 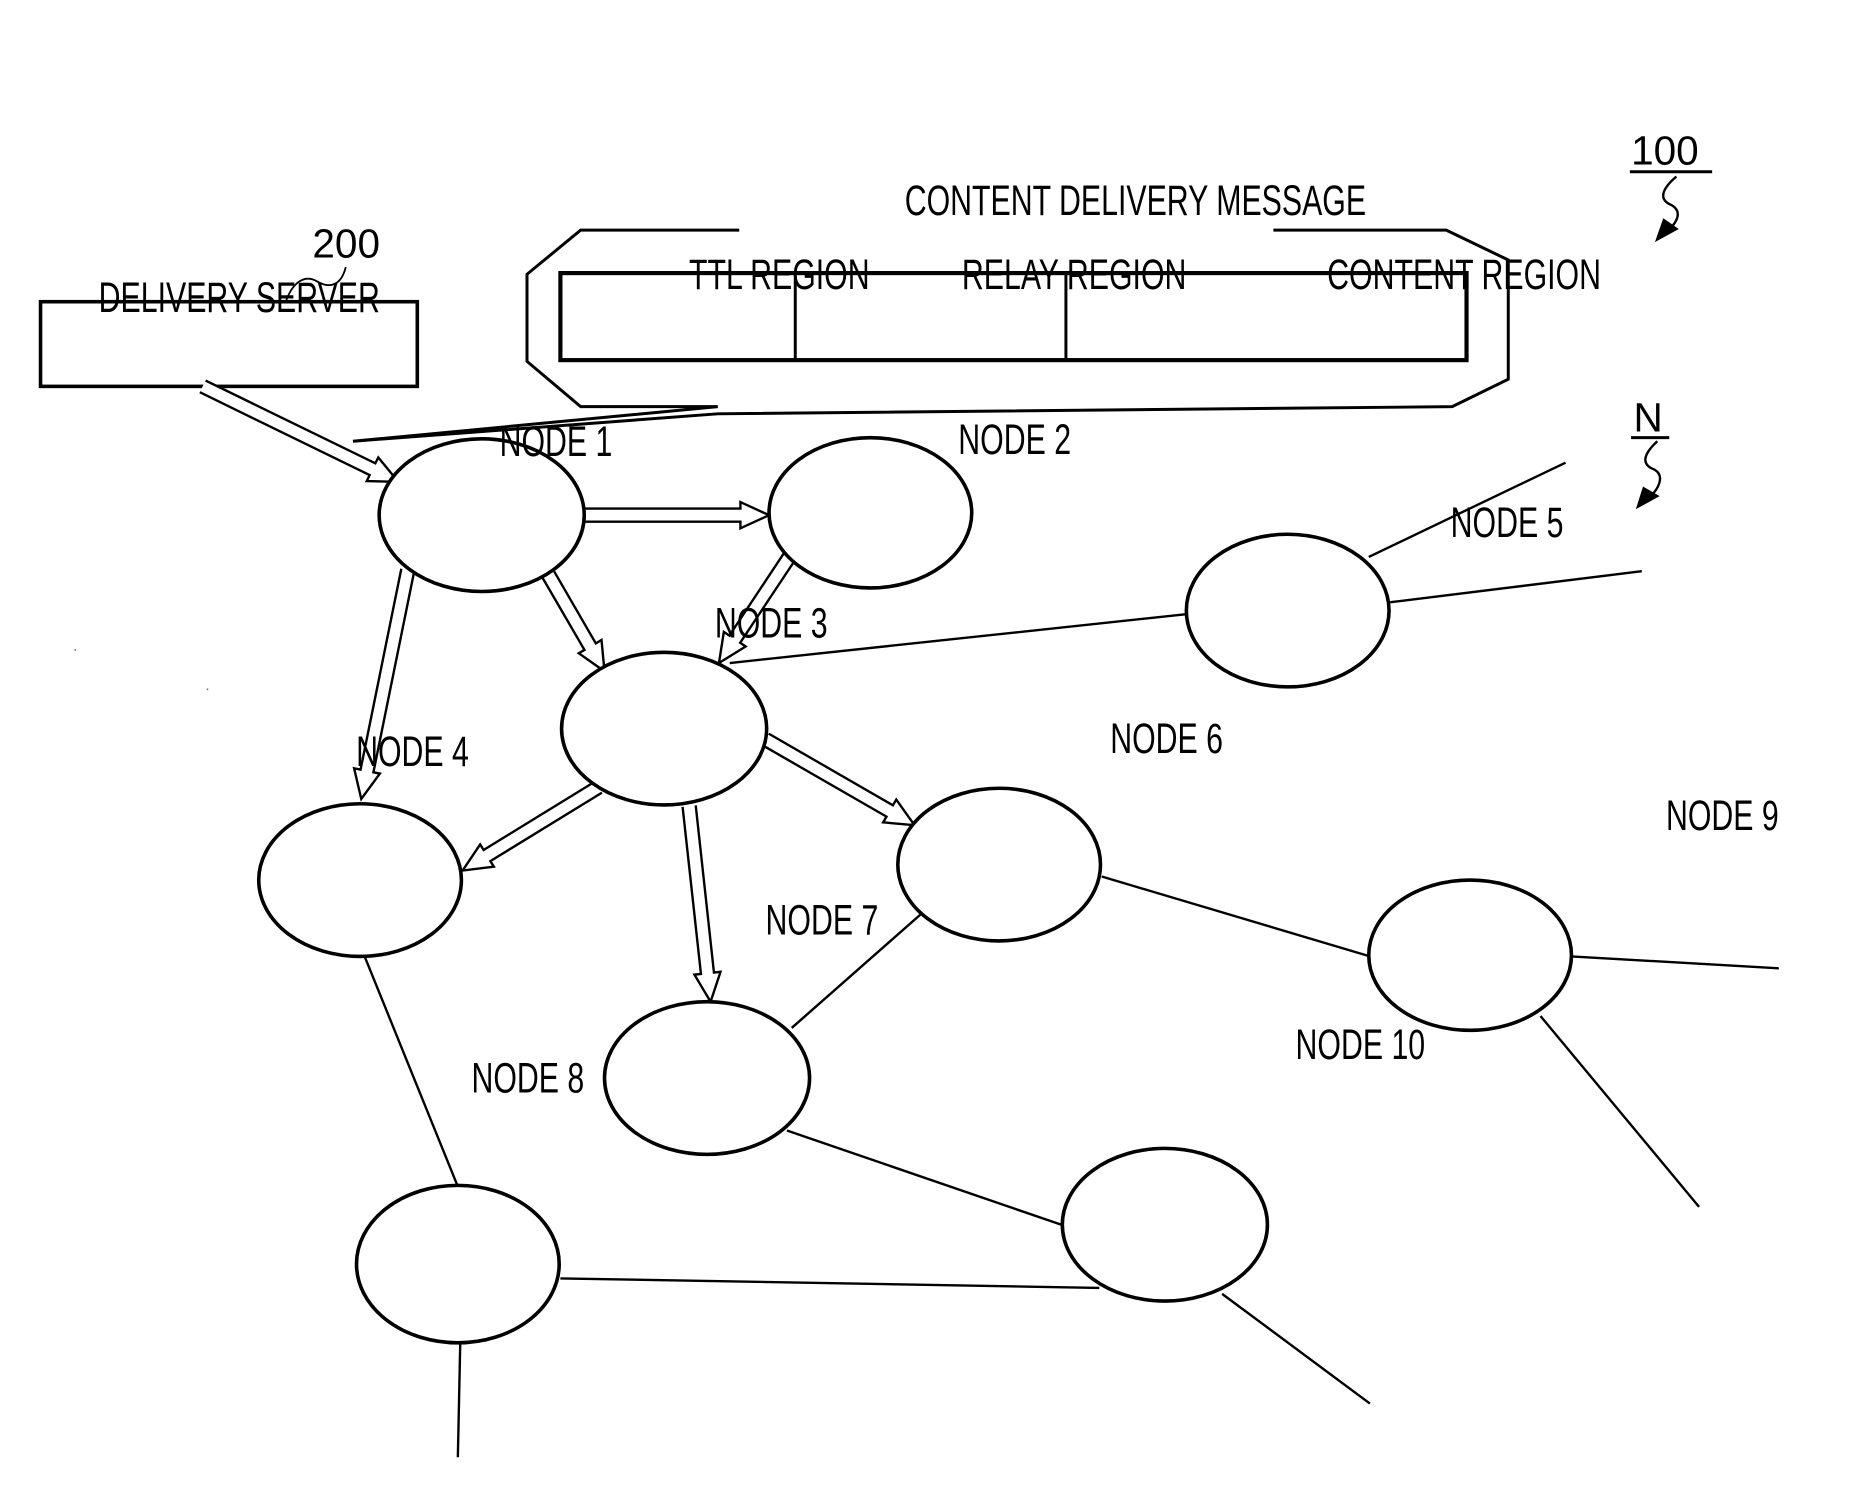 I want to click on content-region-label: CONTENT REGION, so click(x=1464, y=274).